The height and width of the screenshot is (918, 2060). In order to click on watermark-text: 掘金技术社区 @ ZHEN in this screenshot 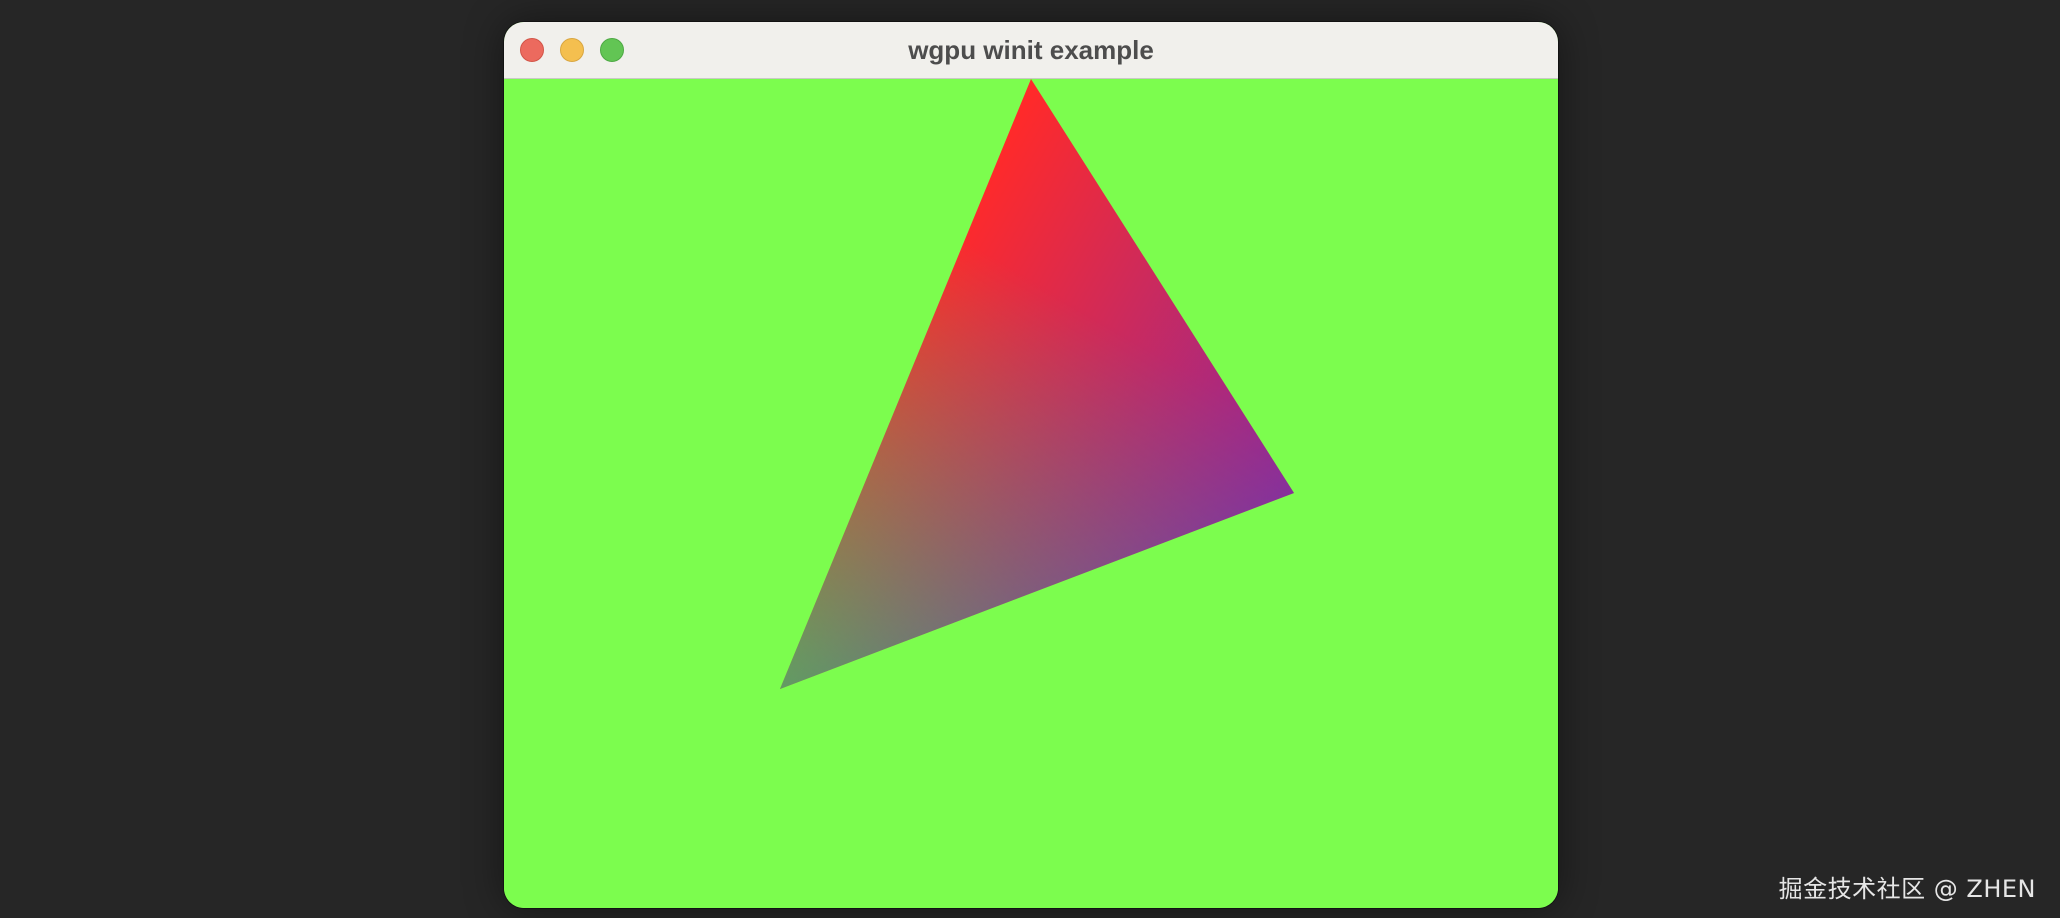, I will do `click(1907, 889)`.